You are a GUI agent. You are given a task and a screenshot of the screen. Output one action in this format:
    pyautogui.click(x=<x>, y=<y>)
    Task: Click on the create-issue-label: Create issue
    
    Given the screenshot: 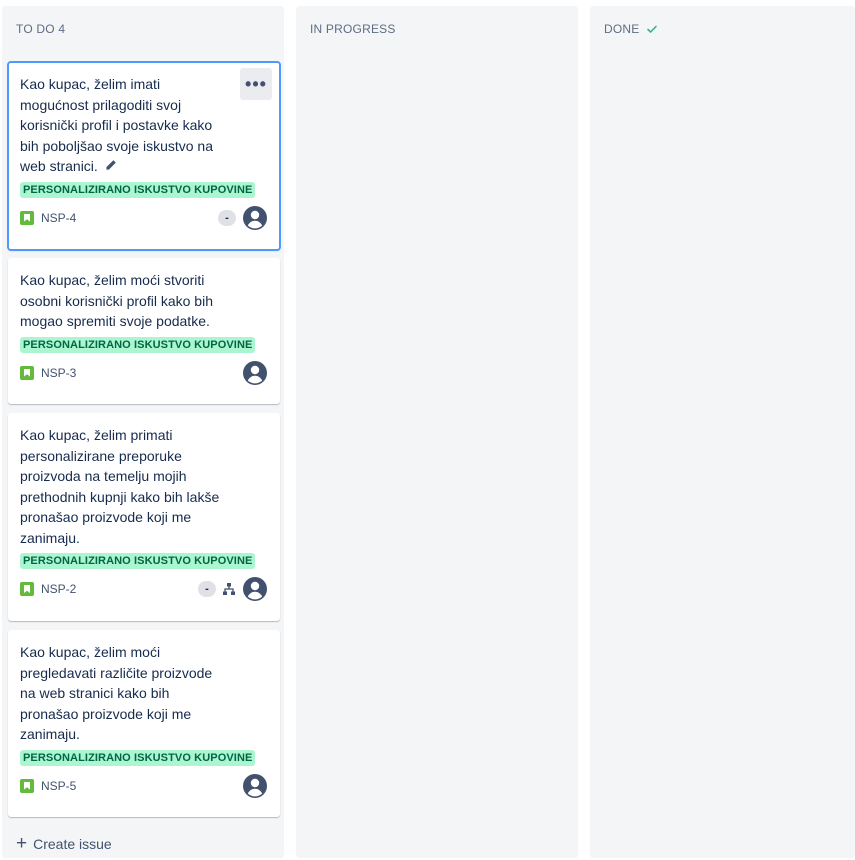 What is the action you would take?
    pyautogui.click(x=72, y=844)
    